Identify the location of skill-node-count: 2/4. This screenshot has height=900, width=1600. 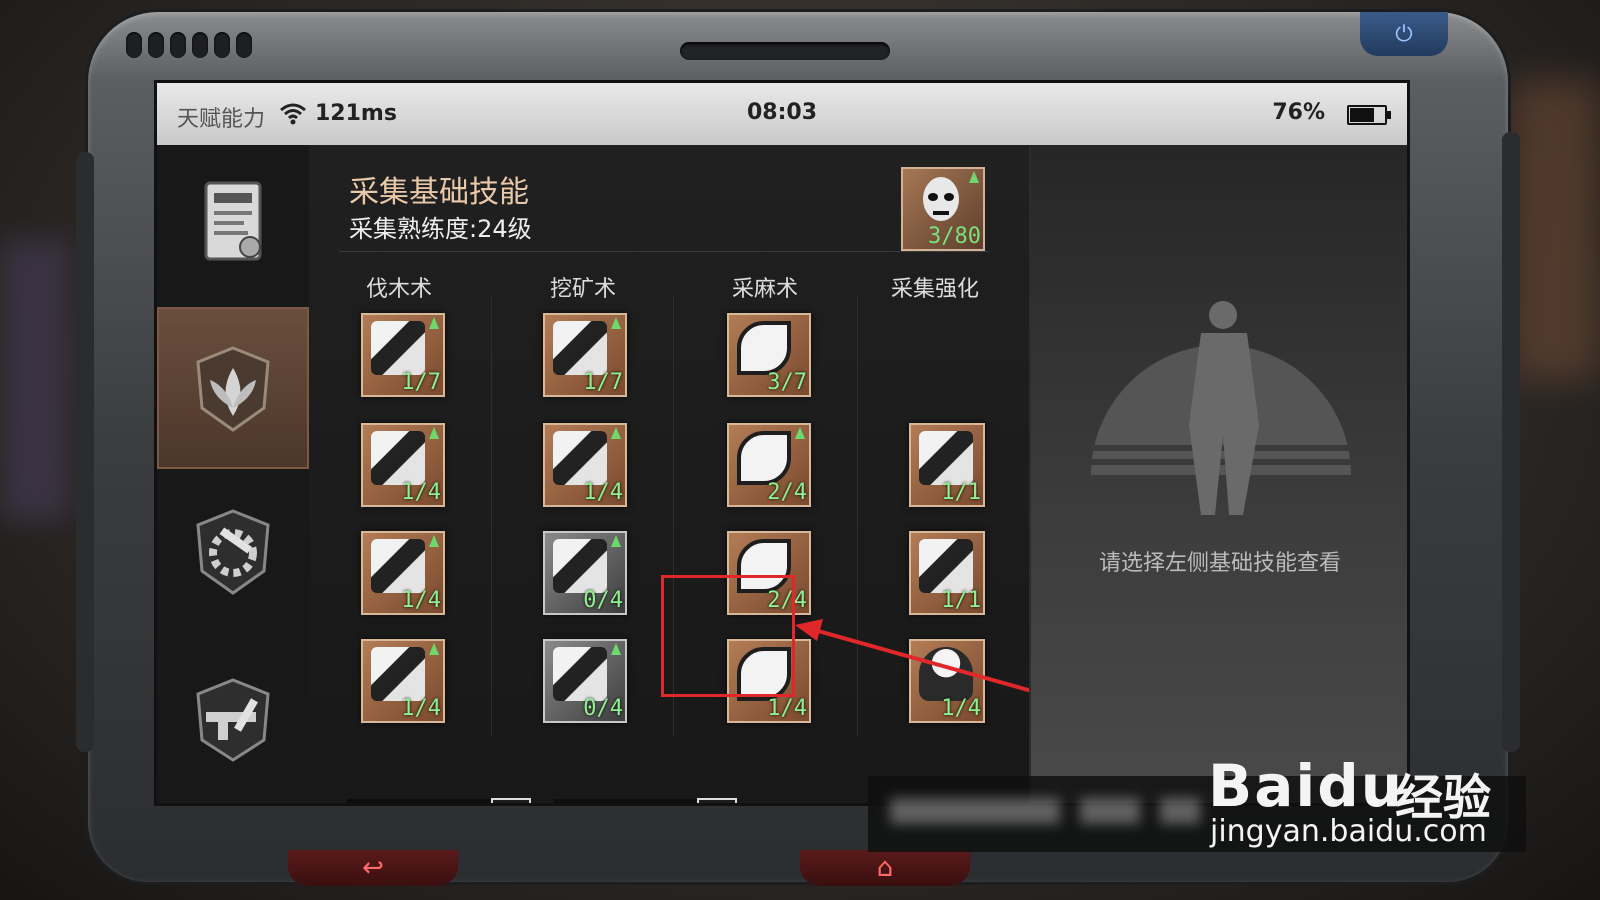
(787, 492).